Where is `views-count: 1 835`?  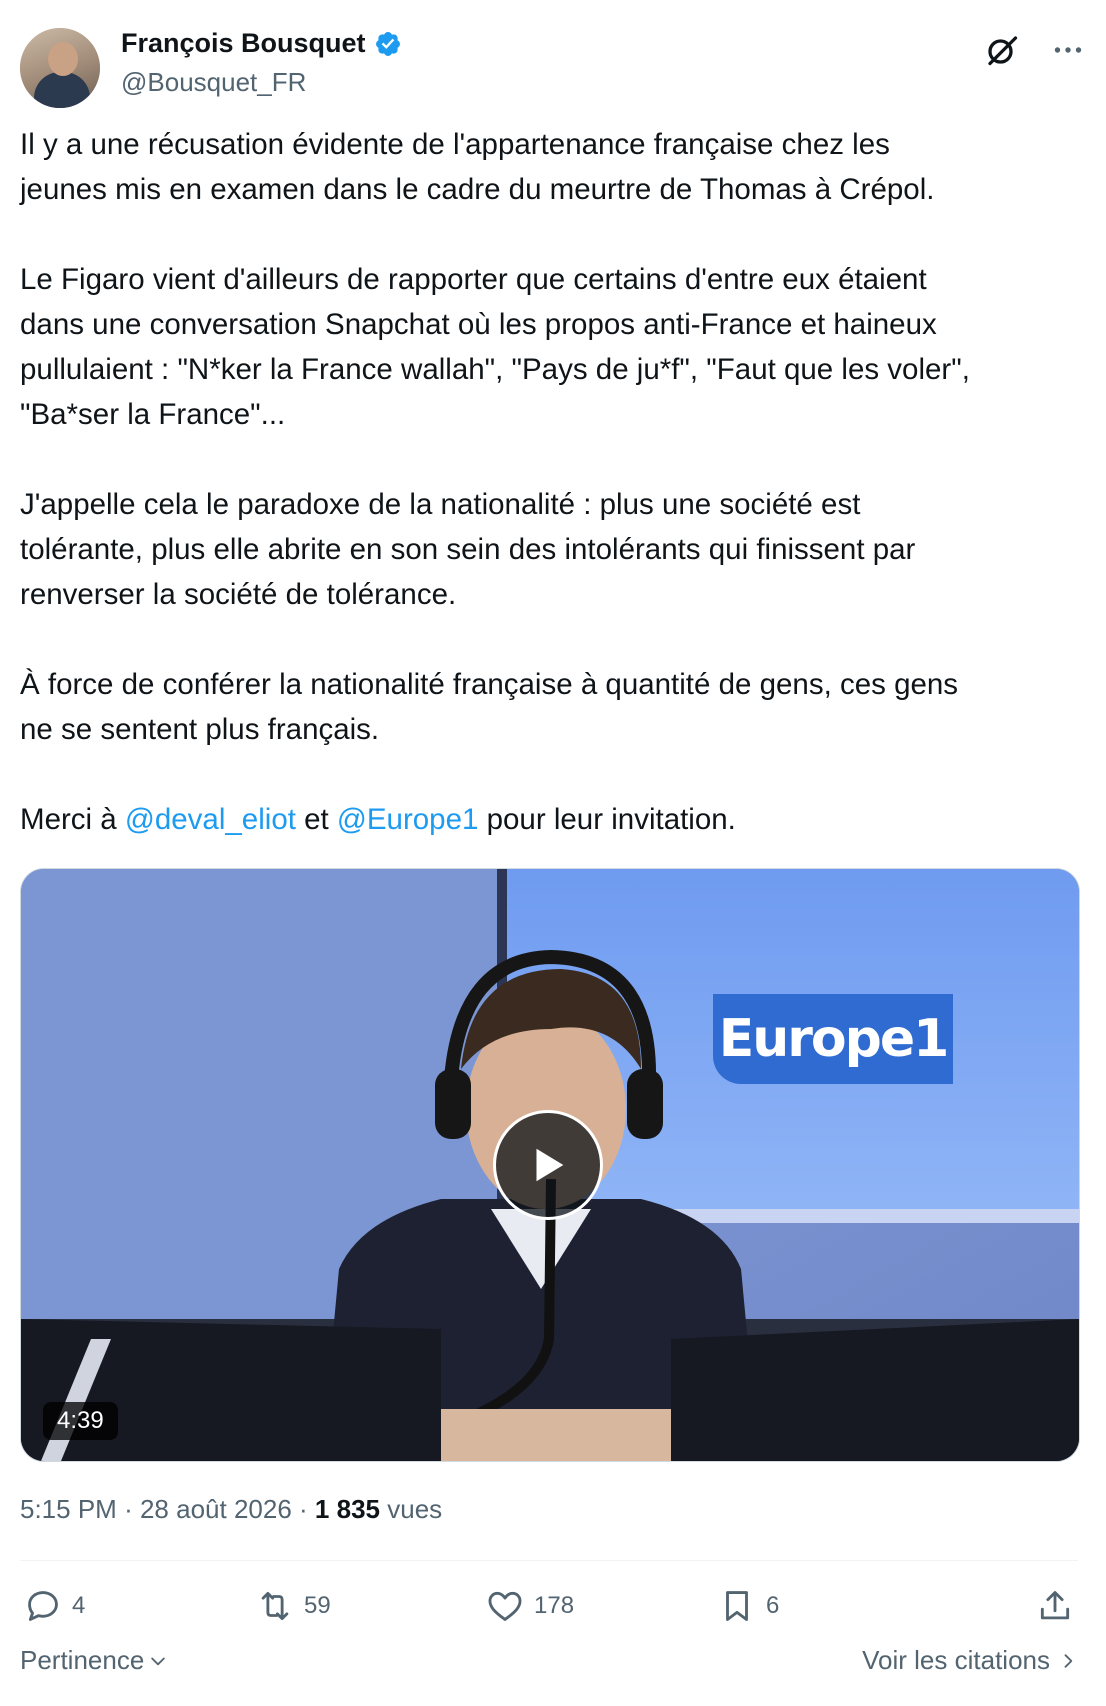 views-count: 1 835 is located at coordinates (347, 1509).